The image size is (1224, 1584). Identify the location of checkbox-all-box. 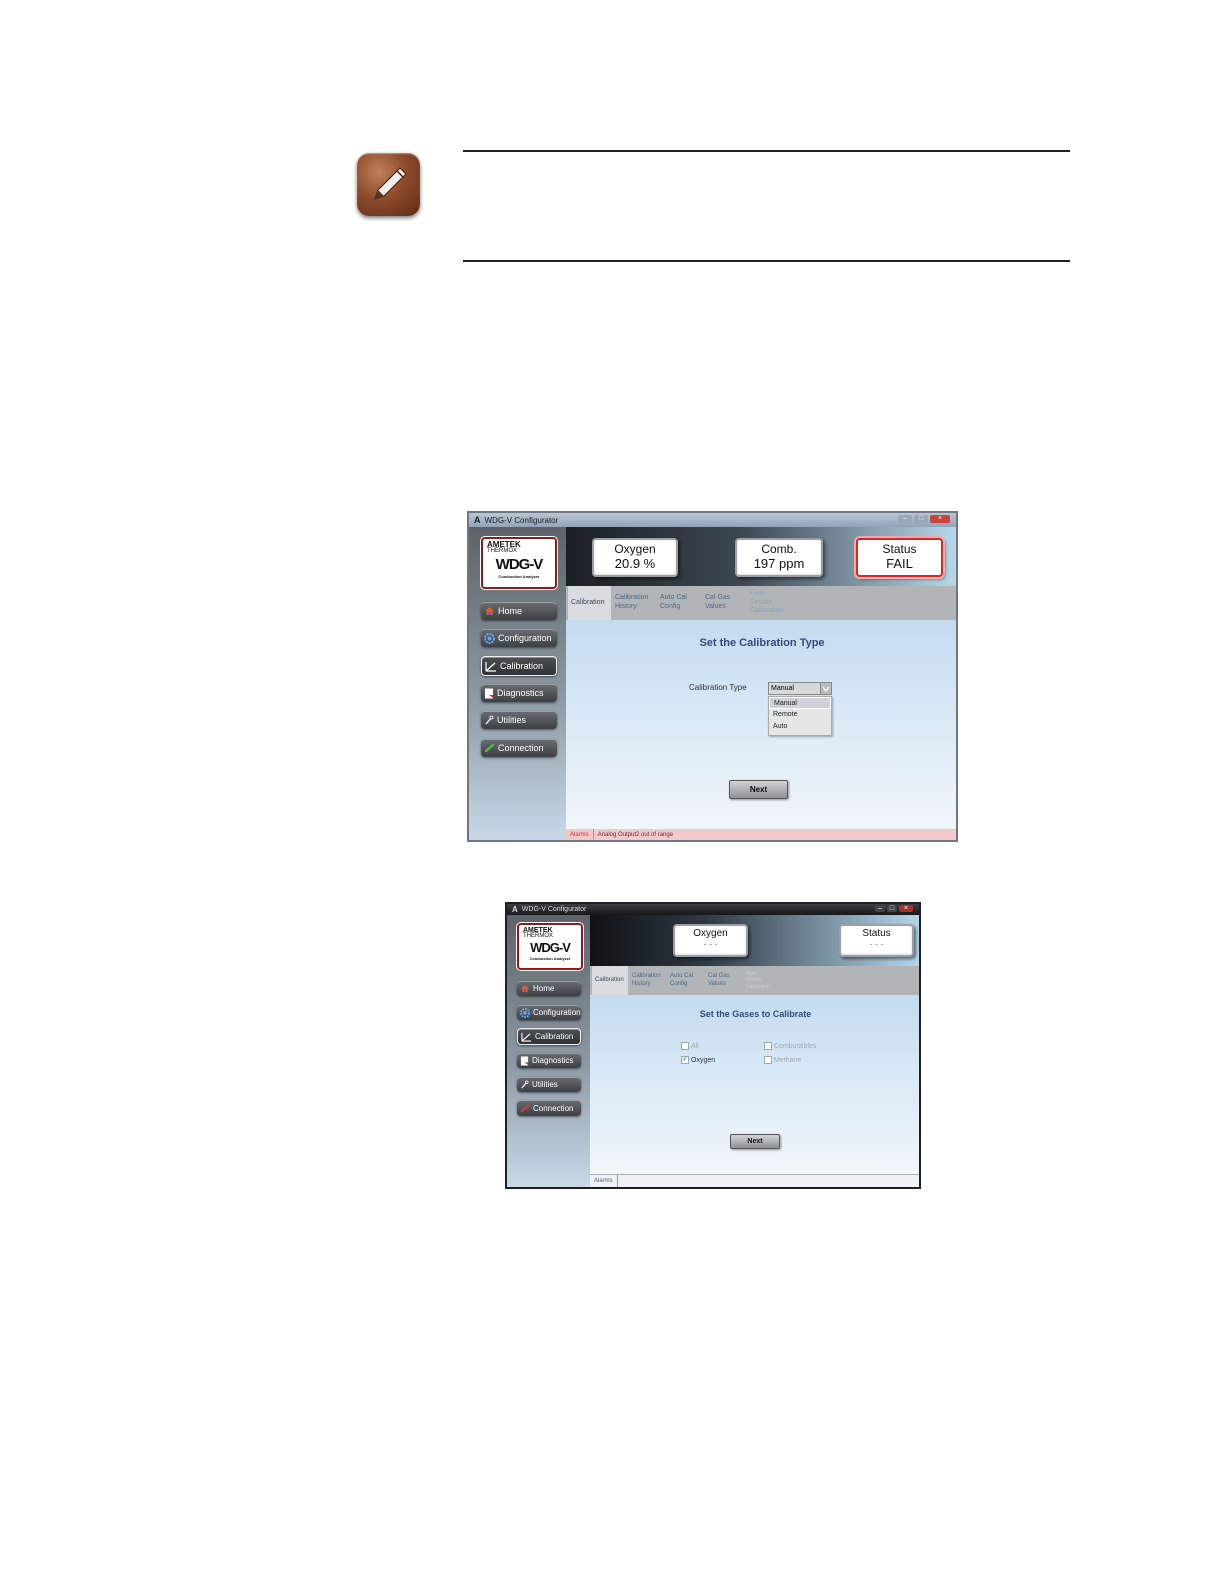
(685, 1046).